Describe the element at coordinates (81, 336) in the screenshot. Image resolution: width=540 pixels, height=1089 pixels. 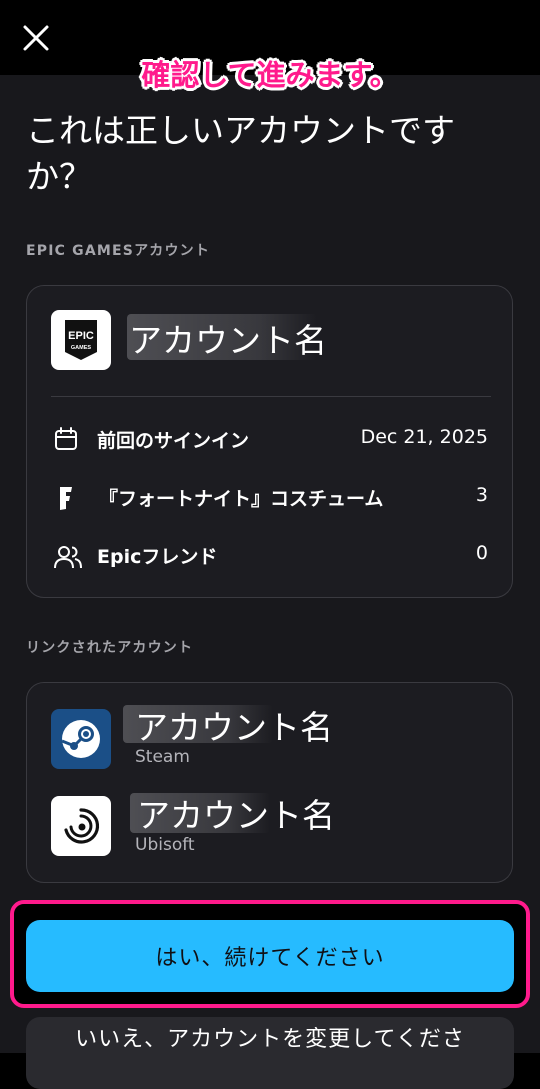
I see `svg-text: EPIC` at that location.